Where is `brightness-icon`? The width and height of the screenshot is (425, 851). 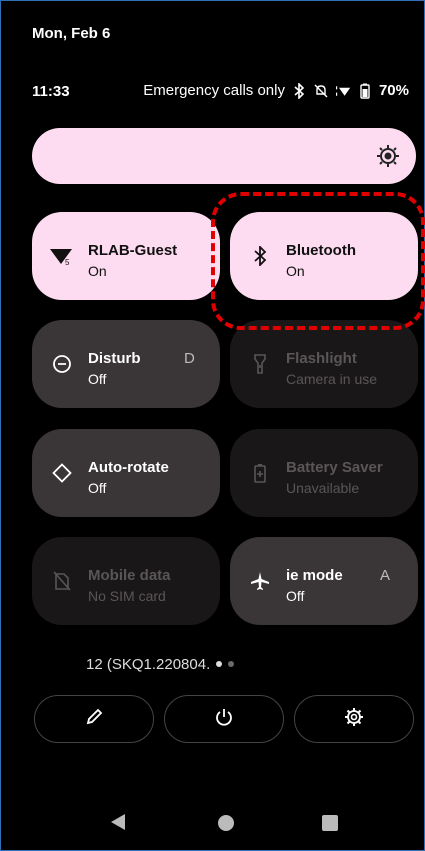 brightness-icon is located at coordinates (388, 156).